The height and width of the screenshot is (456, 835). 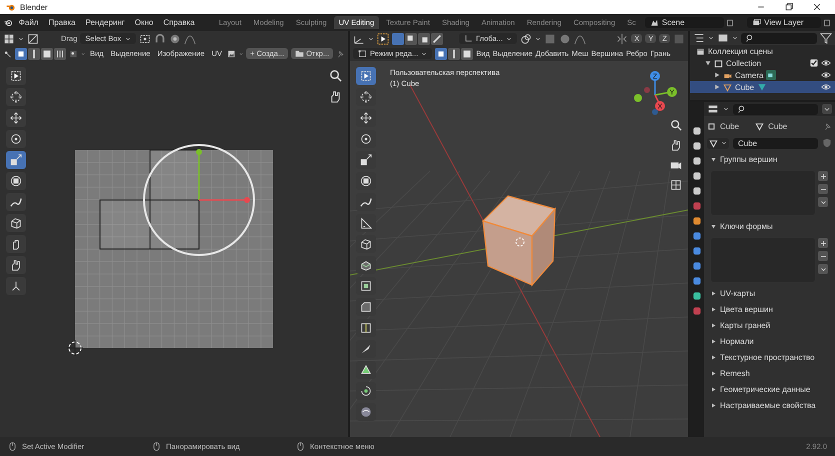 What do you see at coordinates (718, 143) in the screenshot?
I see `mesh-browse-button` at bounding box center [718, 143].